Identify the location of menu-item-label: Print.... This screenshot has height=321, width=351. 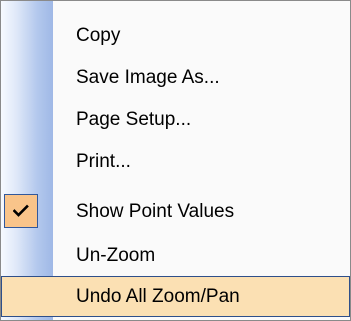
(103, 161).